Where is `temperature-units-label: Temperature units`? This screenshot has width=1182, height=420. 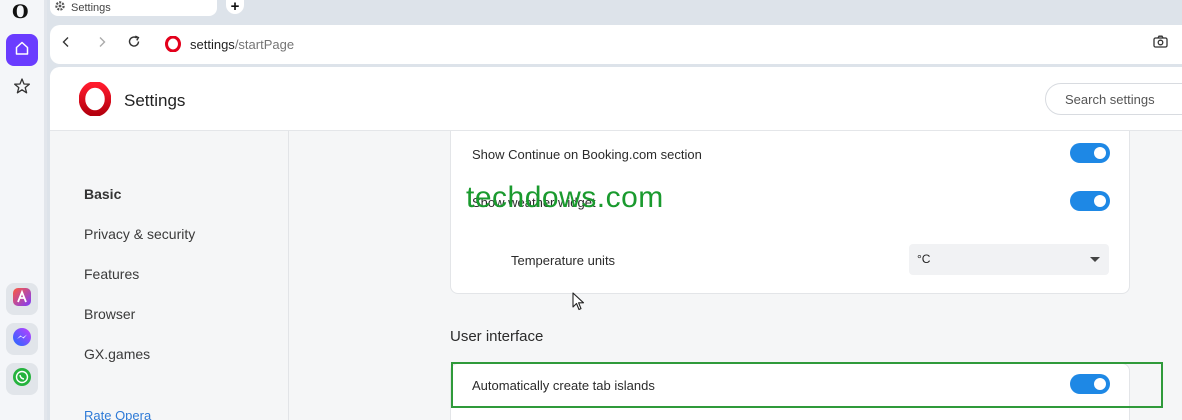 temperature-units-label: Temperature units is located at coordinates (563, 260).